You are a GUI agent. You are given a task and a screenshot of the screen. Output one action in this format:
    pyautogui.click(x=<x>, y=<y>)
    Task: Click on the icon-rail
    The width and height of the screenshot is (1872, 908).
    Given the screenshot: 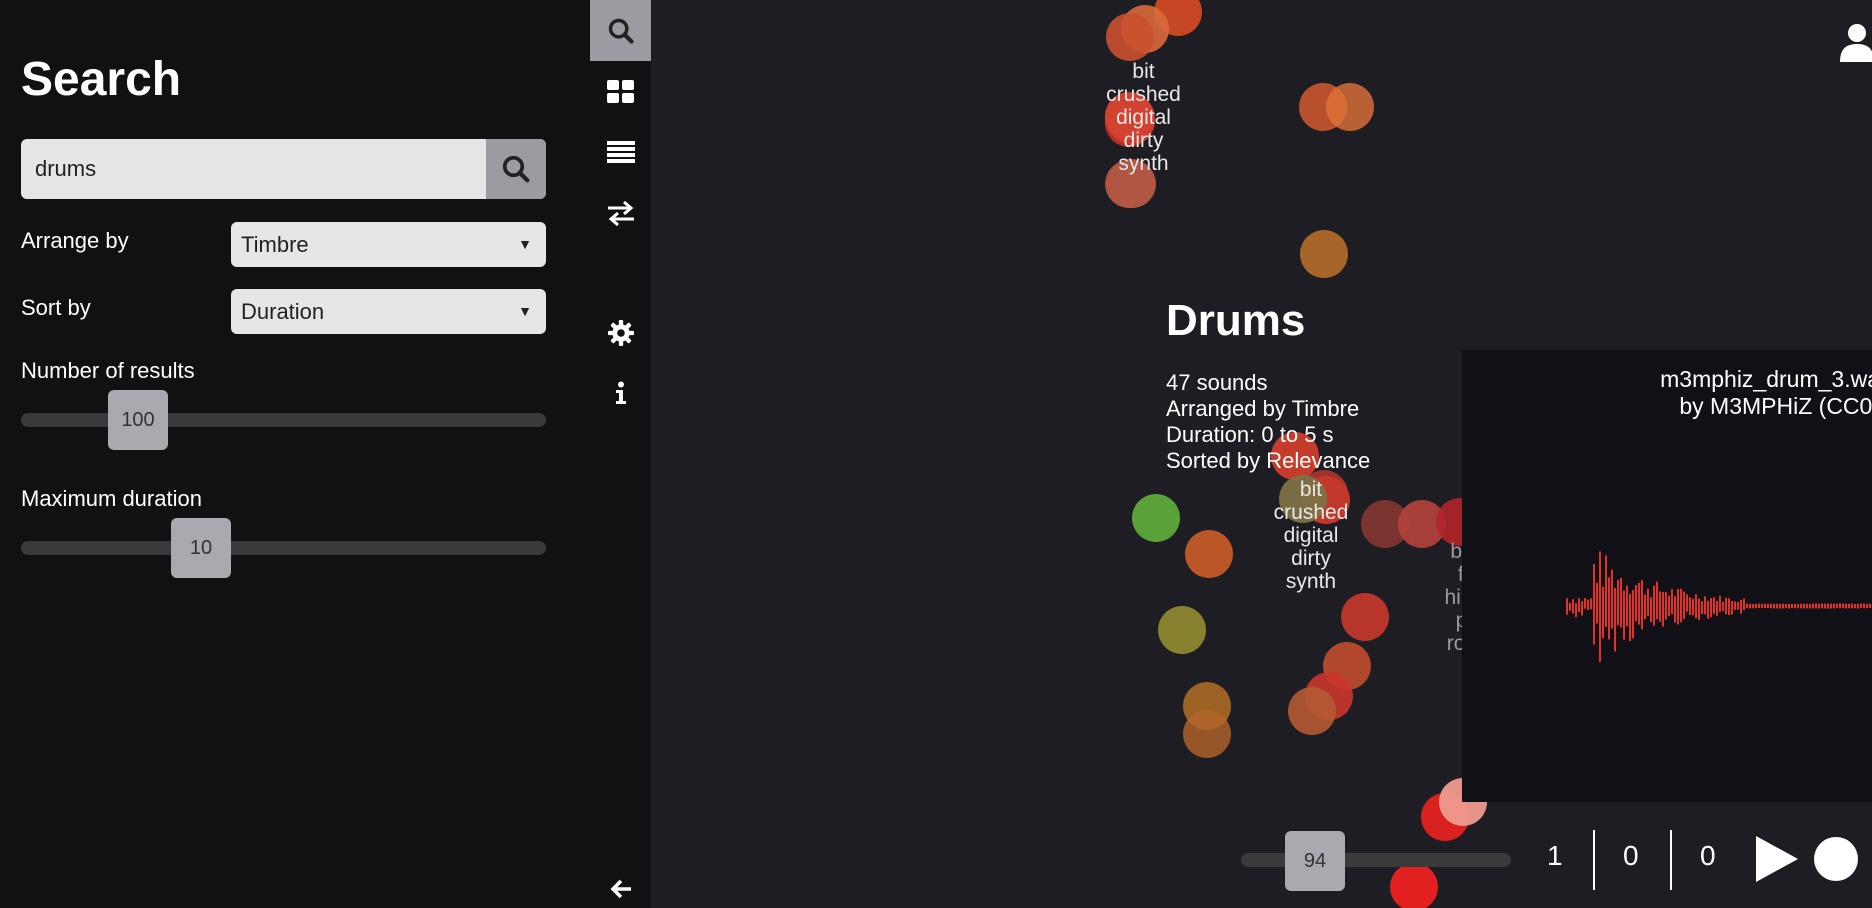 What is the action you would take?
    pyautogui.click(x=620, y=454)
    